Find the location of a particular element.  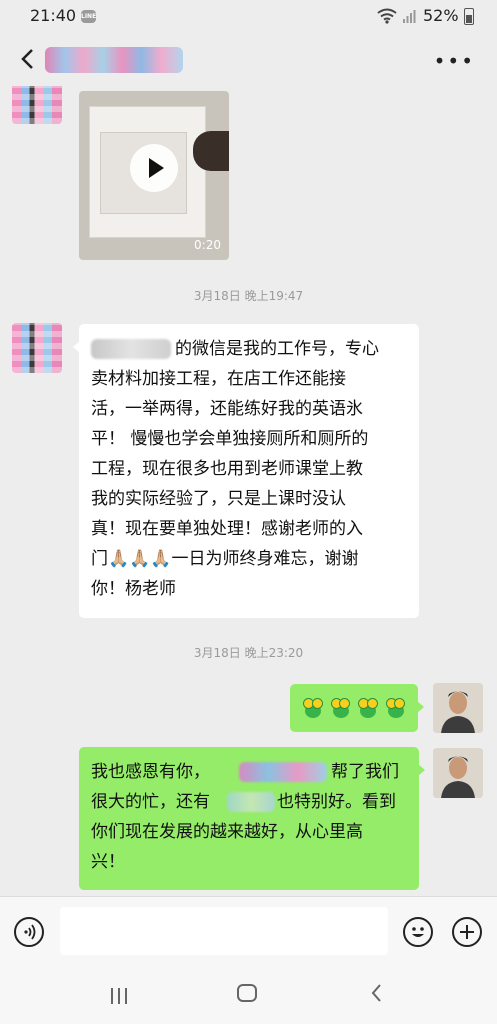

emoji-icon is located at coordinates (418, 932).